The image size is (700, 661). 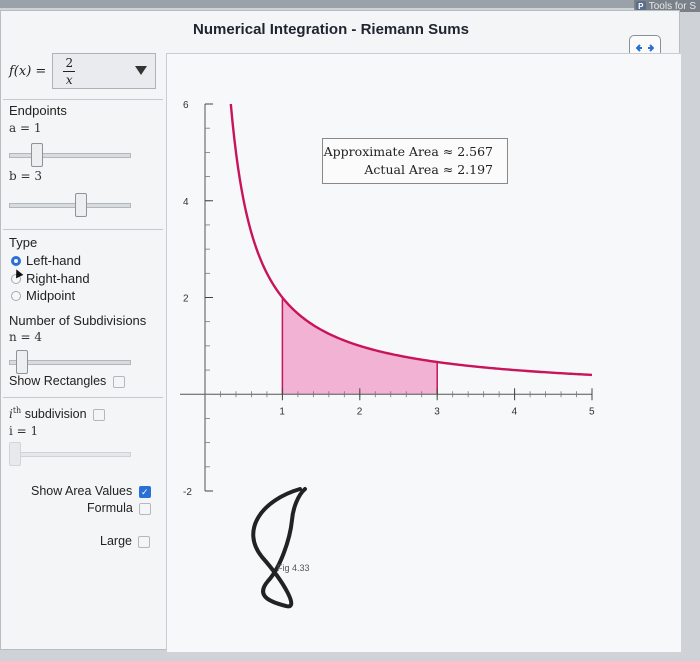 I want to click on x-tick-label: 1, so click(x=282, y=411).